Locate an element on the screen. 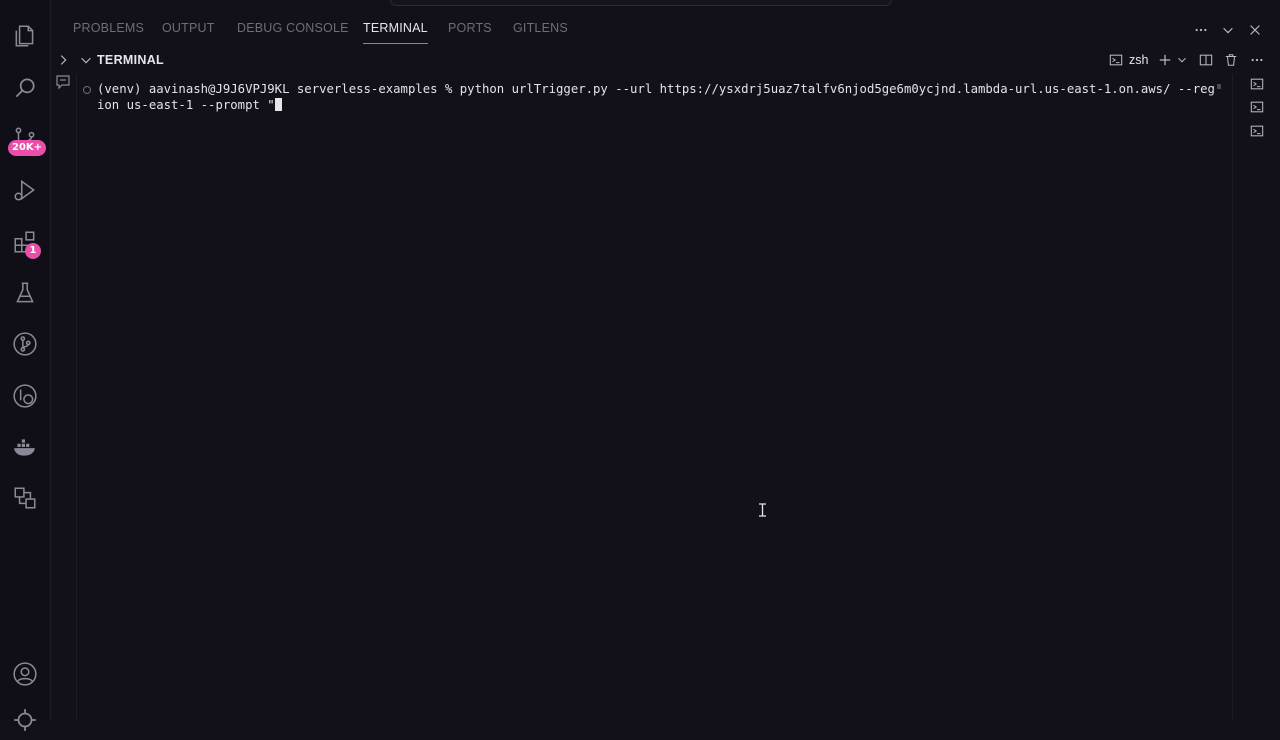 Image resolution: width=1280 pixels, height=740 pixels. gitlens-icon is located at coordinates (25, 396).